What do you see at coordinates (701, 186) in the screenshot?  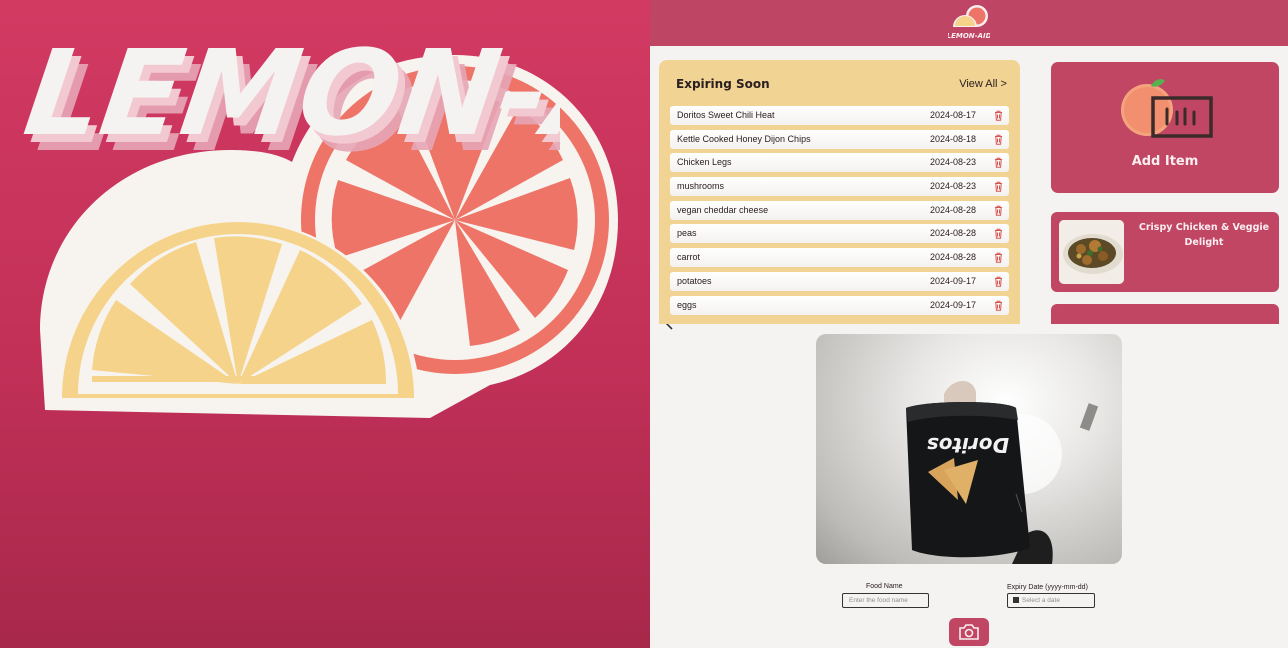 I see `item-name: mushrooms` at bounding box center [701, 186].